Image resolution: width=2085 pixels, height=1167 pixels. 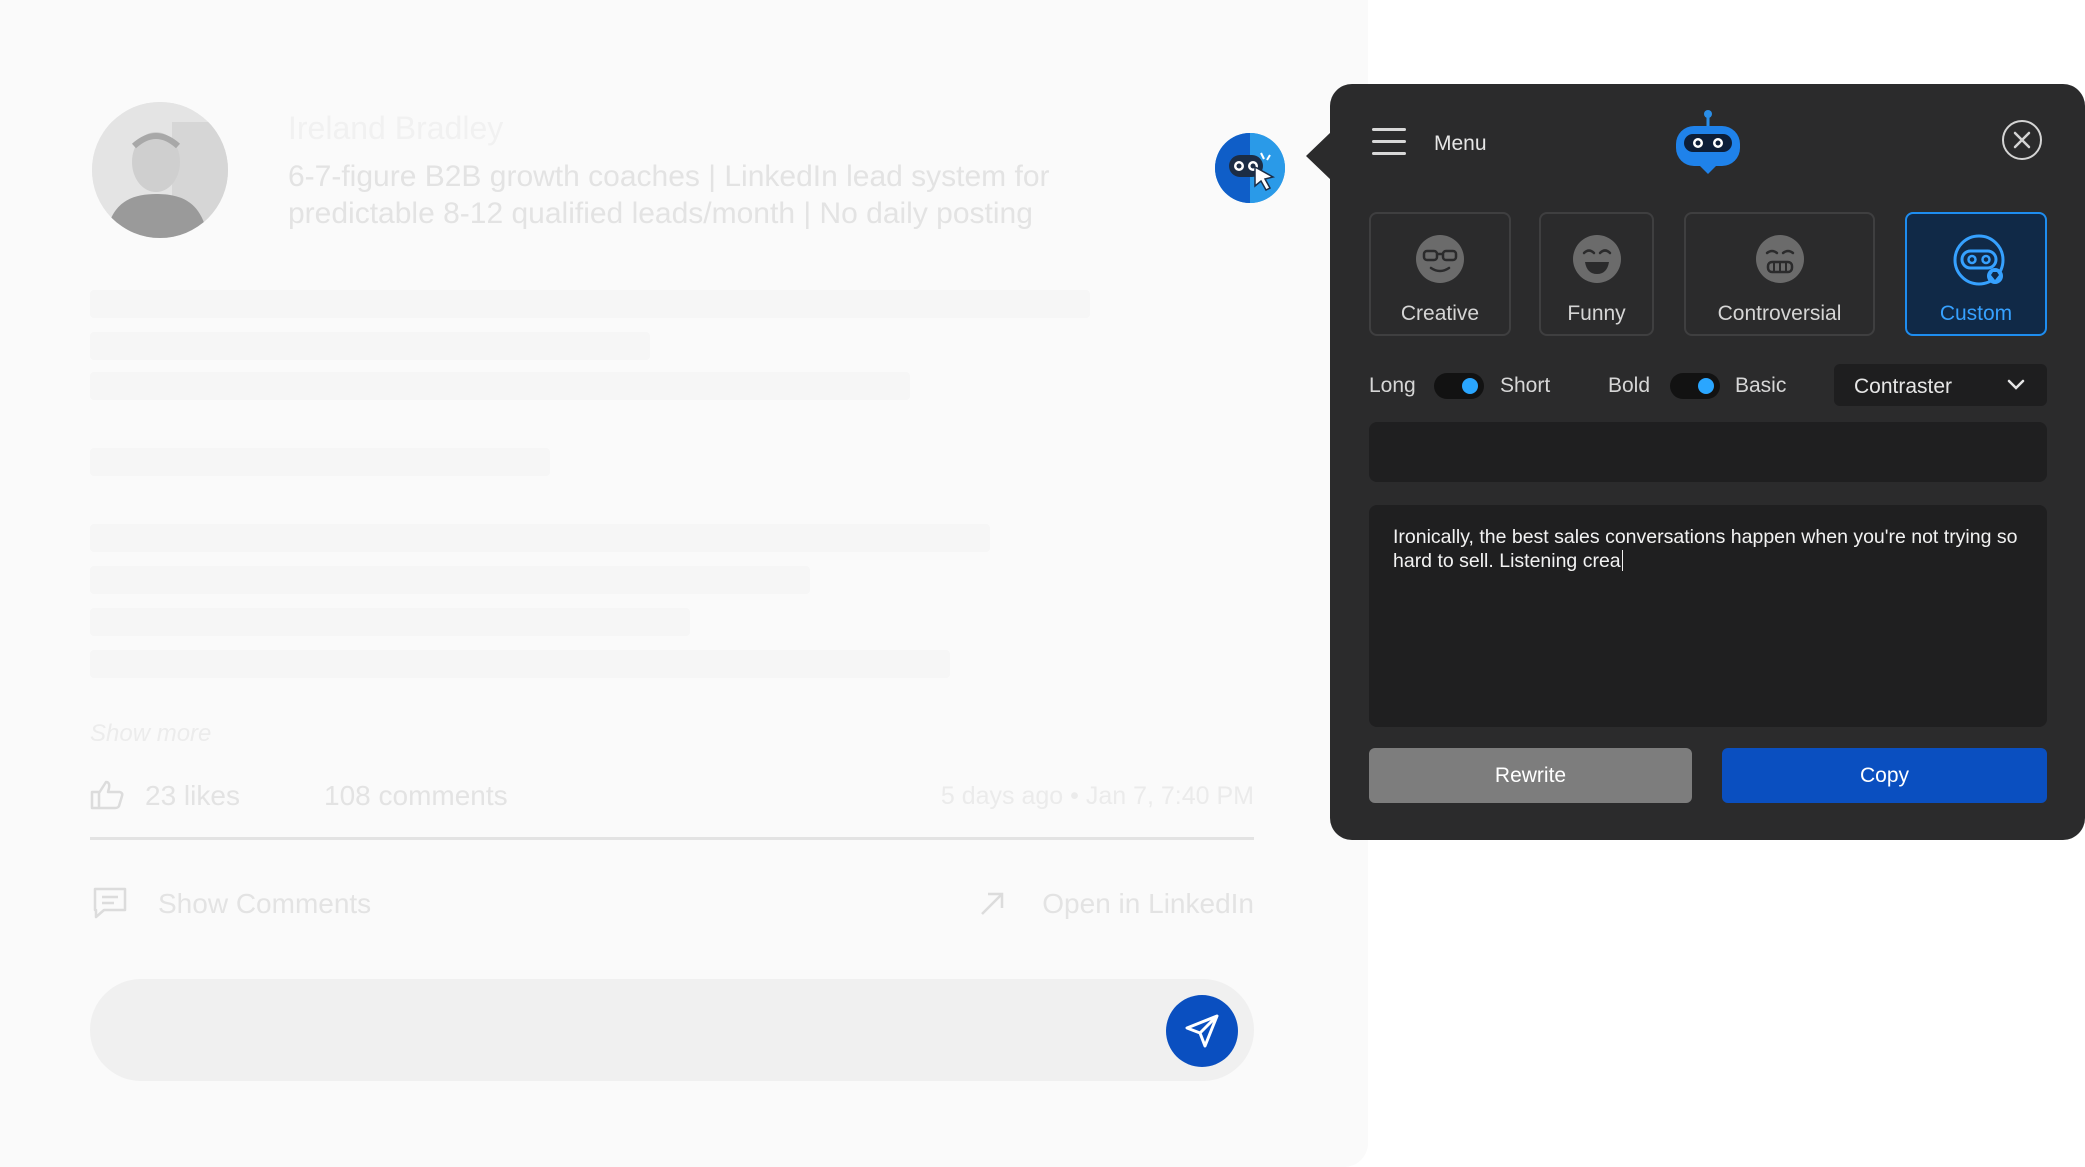 I want to click on robot-cursor-icon, so click(x=1250, y=168).